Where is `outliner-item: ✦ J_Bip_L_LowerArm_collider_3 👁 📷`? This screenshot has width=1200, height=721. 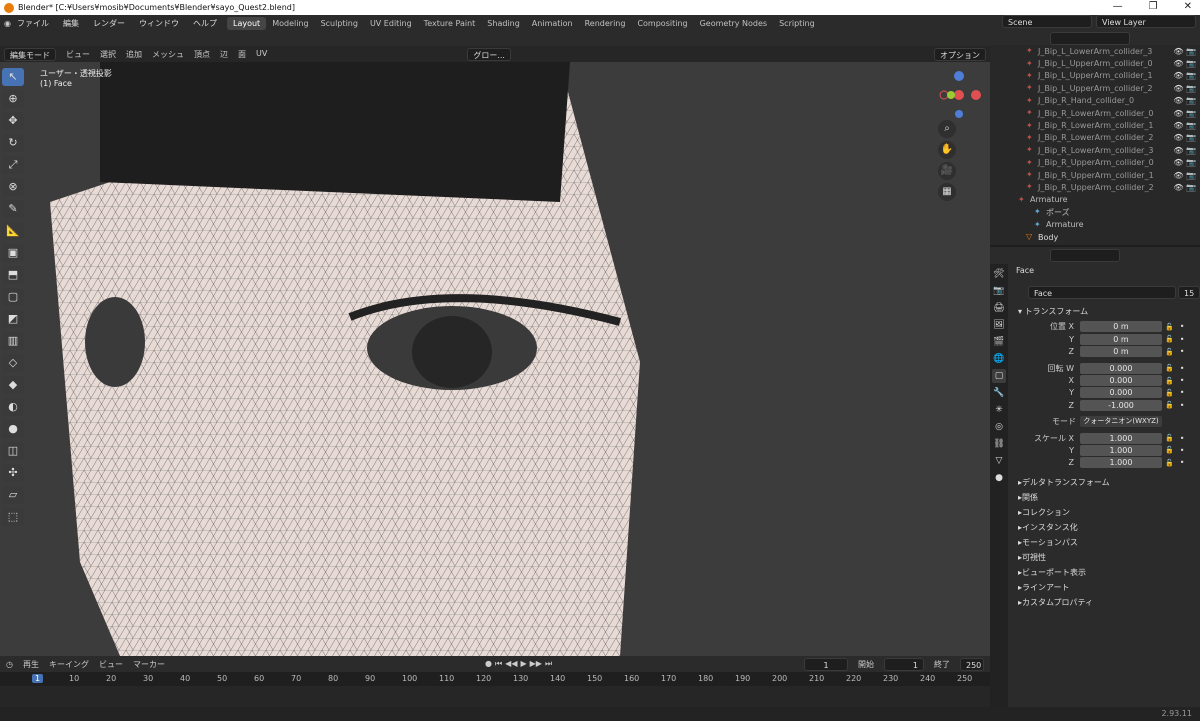
outliner-item: ✦ J_Bip_L_LowerArm_collider_3 👁 📷 is located at coordinates (1095, 51).